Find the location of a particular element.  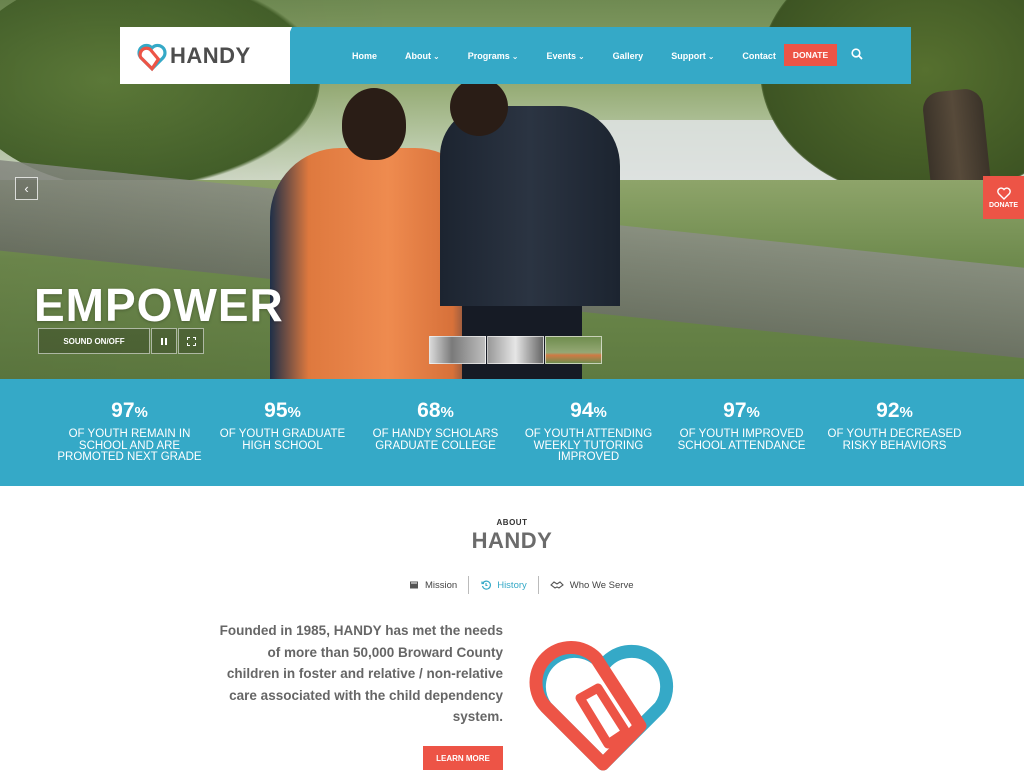

nav-item-programs: Programs ⌄ is located at coordinates (493, 56).